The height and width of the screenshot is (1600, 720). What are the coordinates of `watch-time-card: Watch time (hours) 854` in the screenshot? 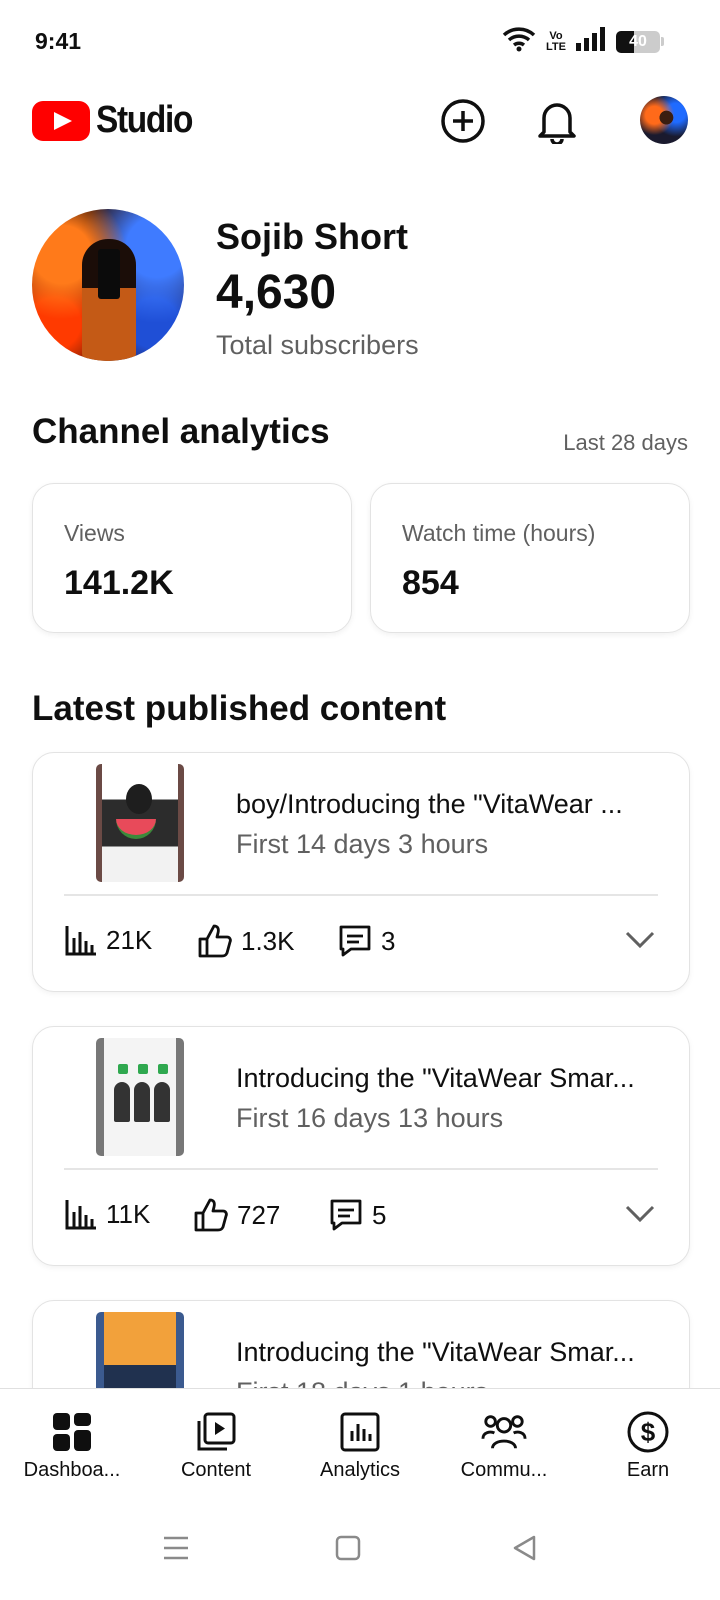 It's located at (530, 558).